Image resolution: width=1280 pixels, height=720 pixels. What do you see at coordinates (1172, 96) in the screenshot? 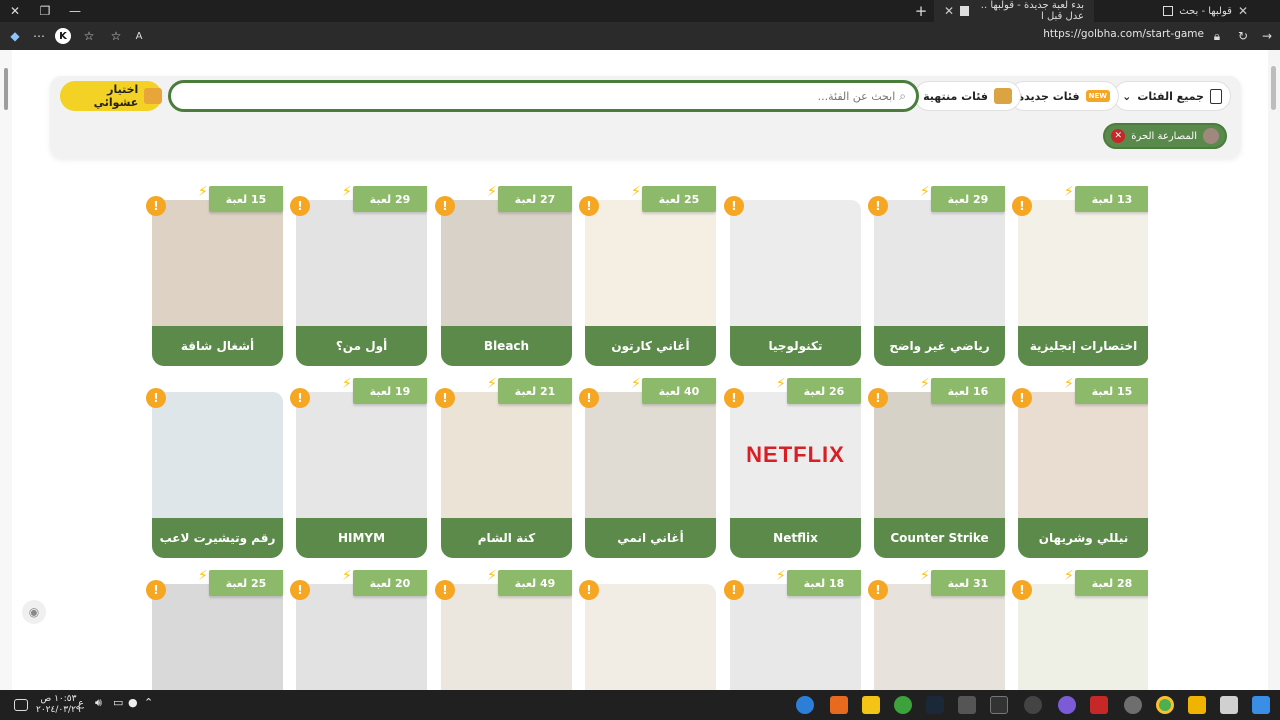
I see `all-categories-dropdown: جميع الفئات ⌄` at bounding box center [1172, 96].